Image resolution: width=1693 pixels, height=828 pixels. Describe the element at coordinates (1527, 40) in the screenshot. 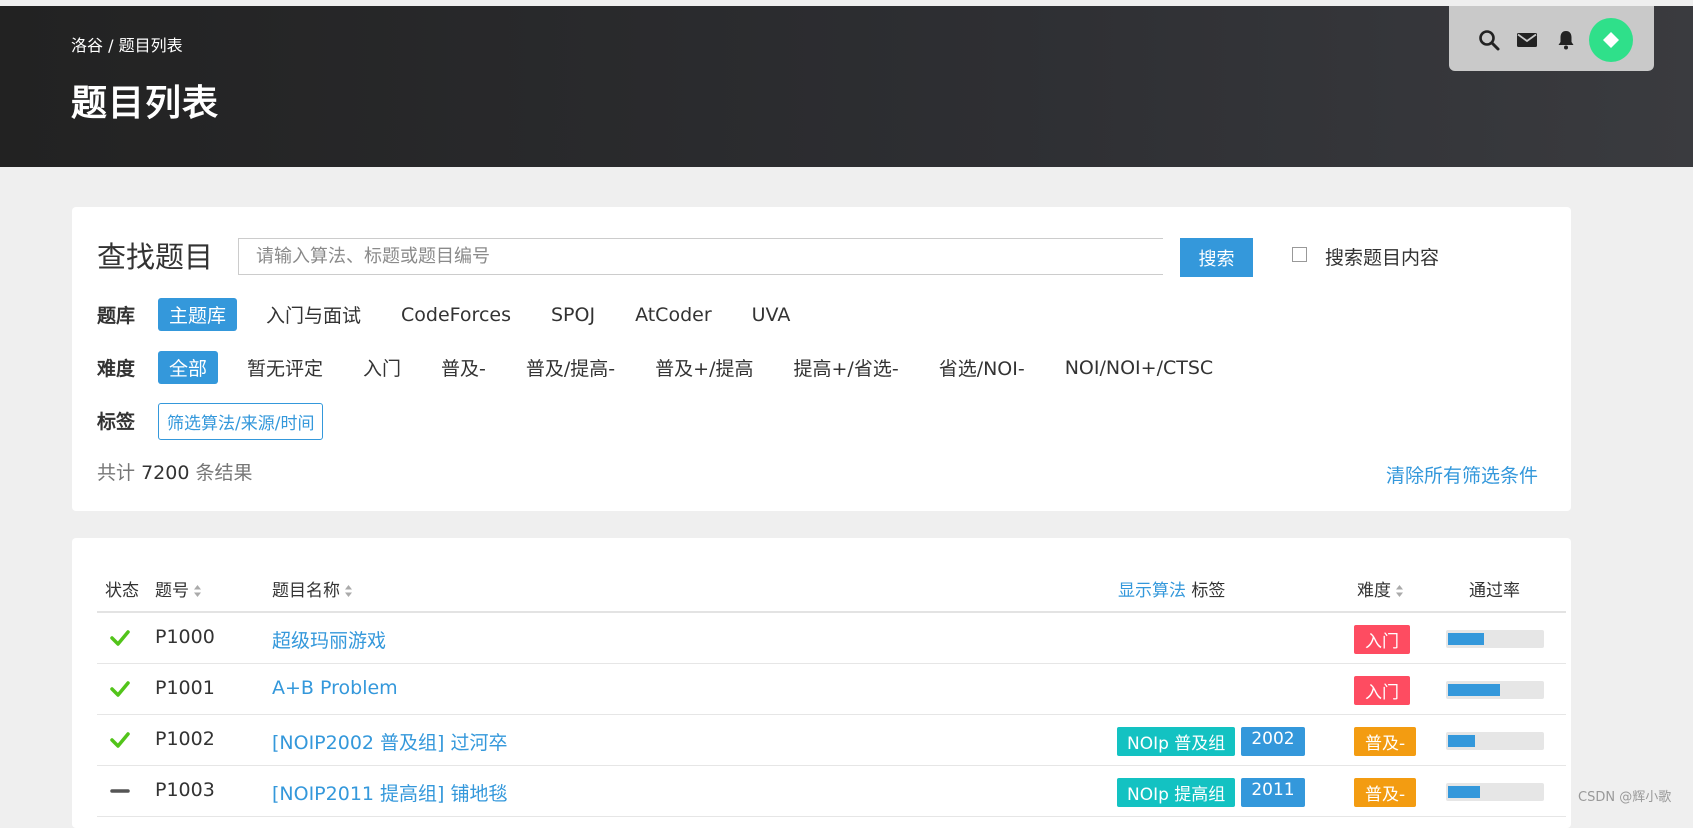

I see `mail-icon` at that location.